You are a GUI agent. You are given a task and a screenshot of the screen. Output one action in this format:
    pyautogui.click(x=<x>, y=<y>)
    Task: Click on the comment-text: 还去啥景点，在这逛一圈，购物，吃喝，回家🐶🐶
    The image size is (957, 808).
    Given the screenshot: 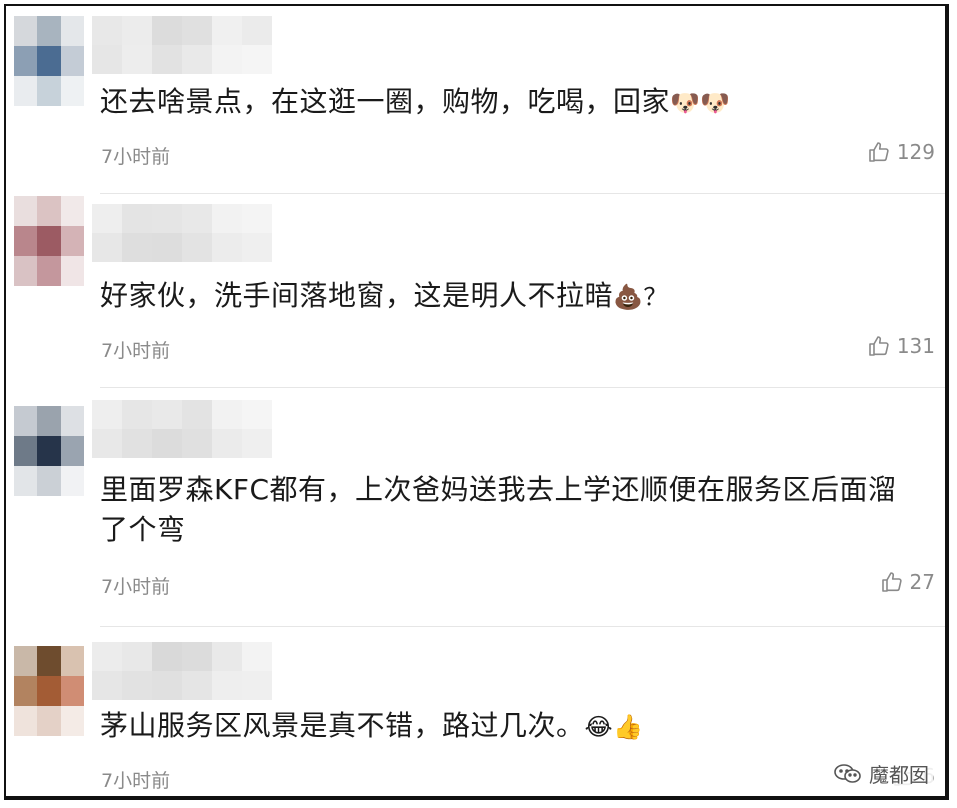 What is the action you would take?
    pyautogui.click(x=512, y=102)
    